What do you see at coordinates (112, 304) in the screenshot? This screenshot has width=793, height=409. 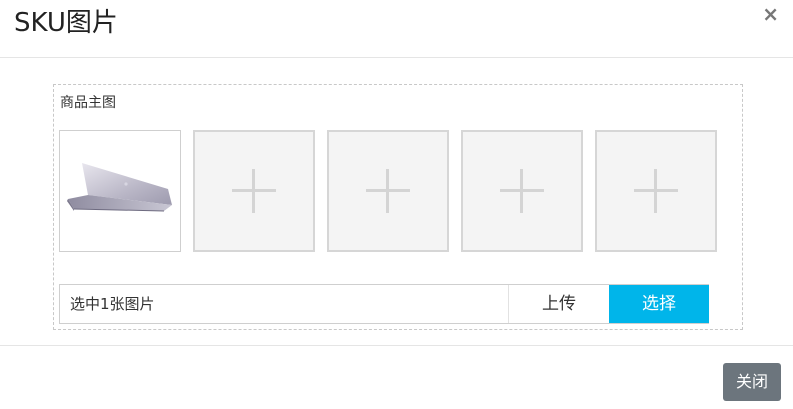 I see `file-status-text: 选中1张图片` at bounding box center [112, 304].